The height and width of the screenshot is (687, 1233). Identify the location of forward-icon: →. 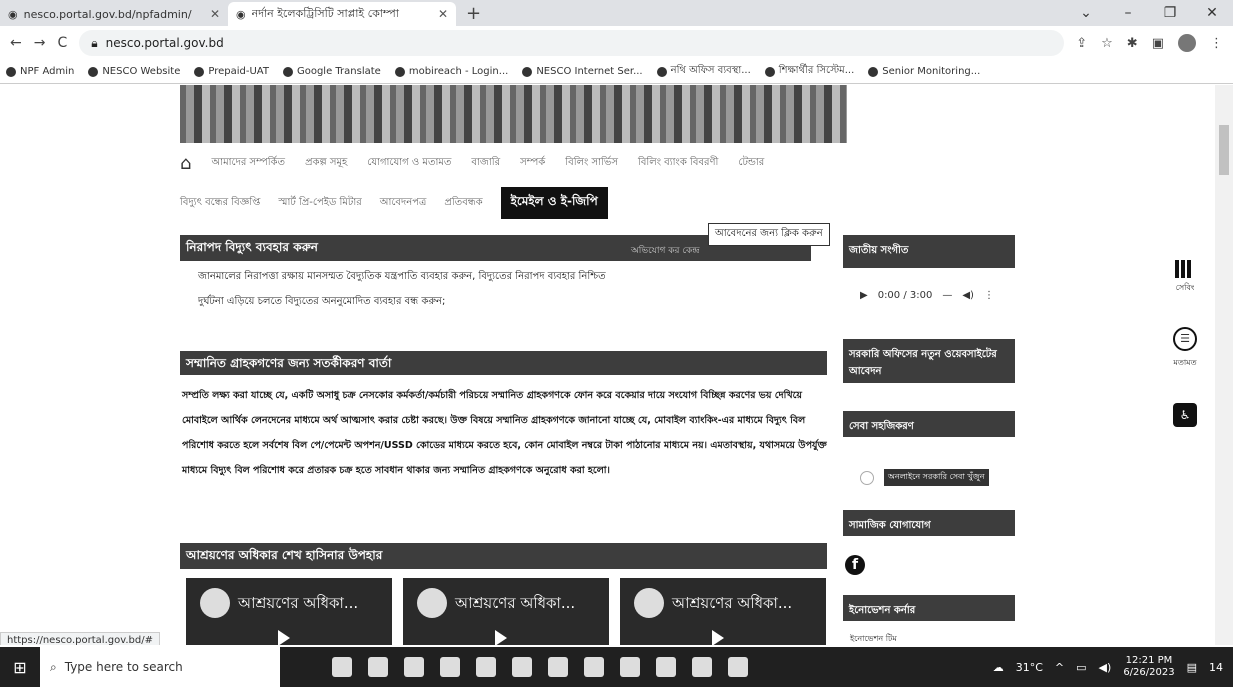
(40, 43).